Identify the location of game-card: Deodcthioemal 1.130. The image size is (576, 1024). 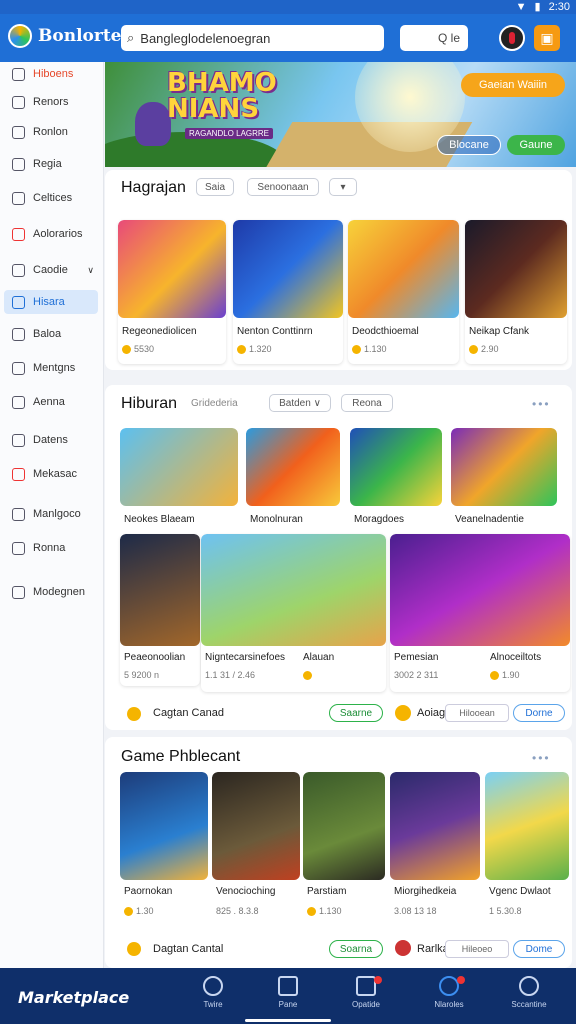
(403, 292).